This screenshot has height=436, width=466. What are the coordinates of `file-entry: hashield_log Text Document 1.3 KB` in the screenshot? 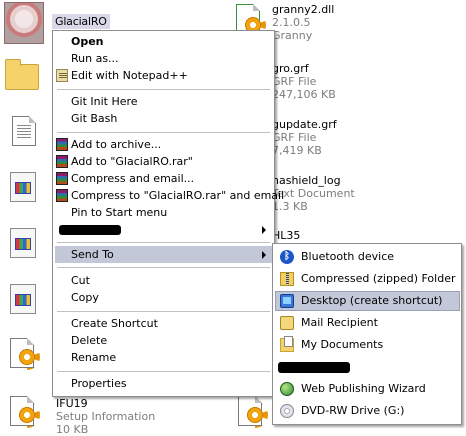 It's located at (313, 193).